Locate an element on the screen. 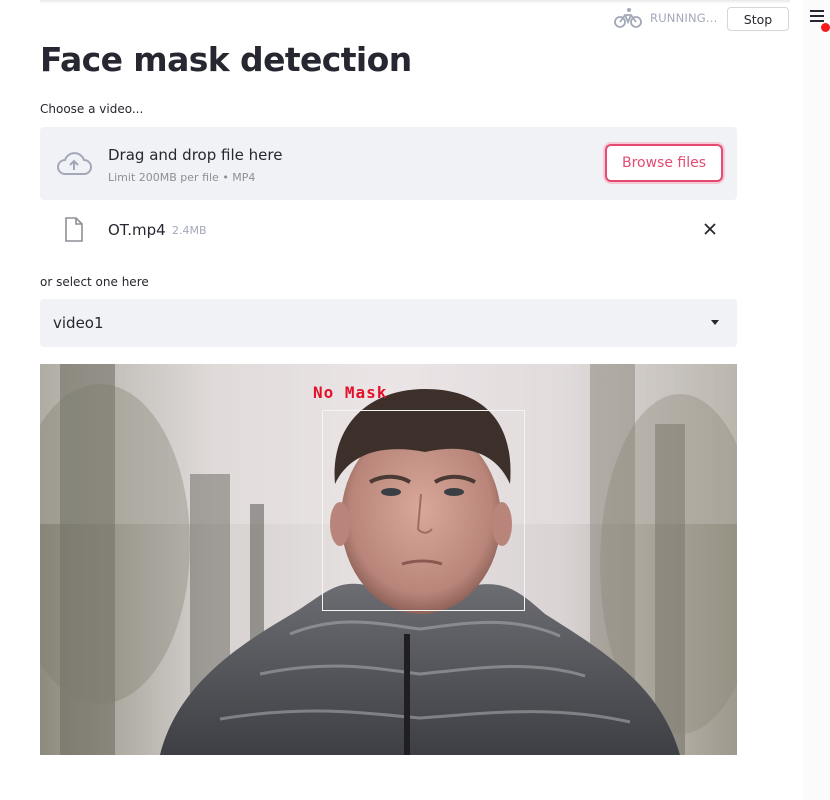 Image resolution: width=830 pixels, height=800 pixels. dropzone-title: Drag and drop file here is located at coordinates (195, 155).